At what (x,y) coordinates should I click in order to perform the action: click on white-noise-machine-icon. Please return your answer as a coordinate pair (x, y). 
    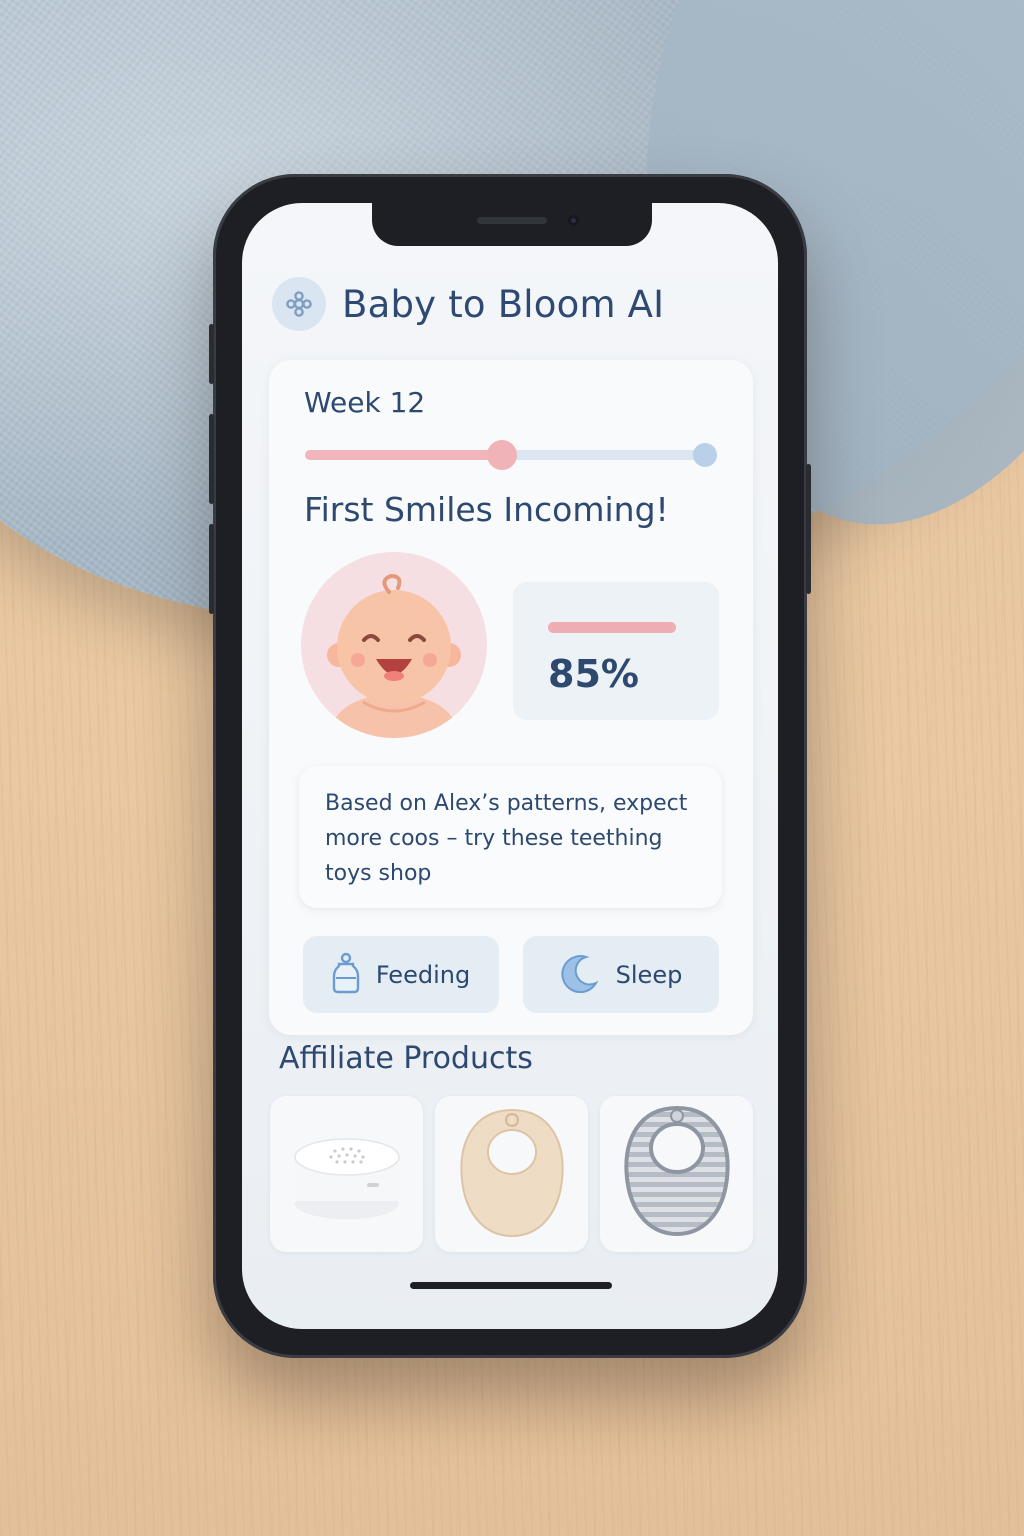
    Looking at the image, I should click on (347, 1174).